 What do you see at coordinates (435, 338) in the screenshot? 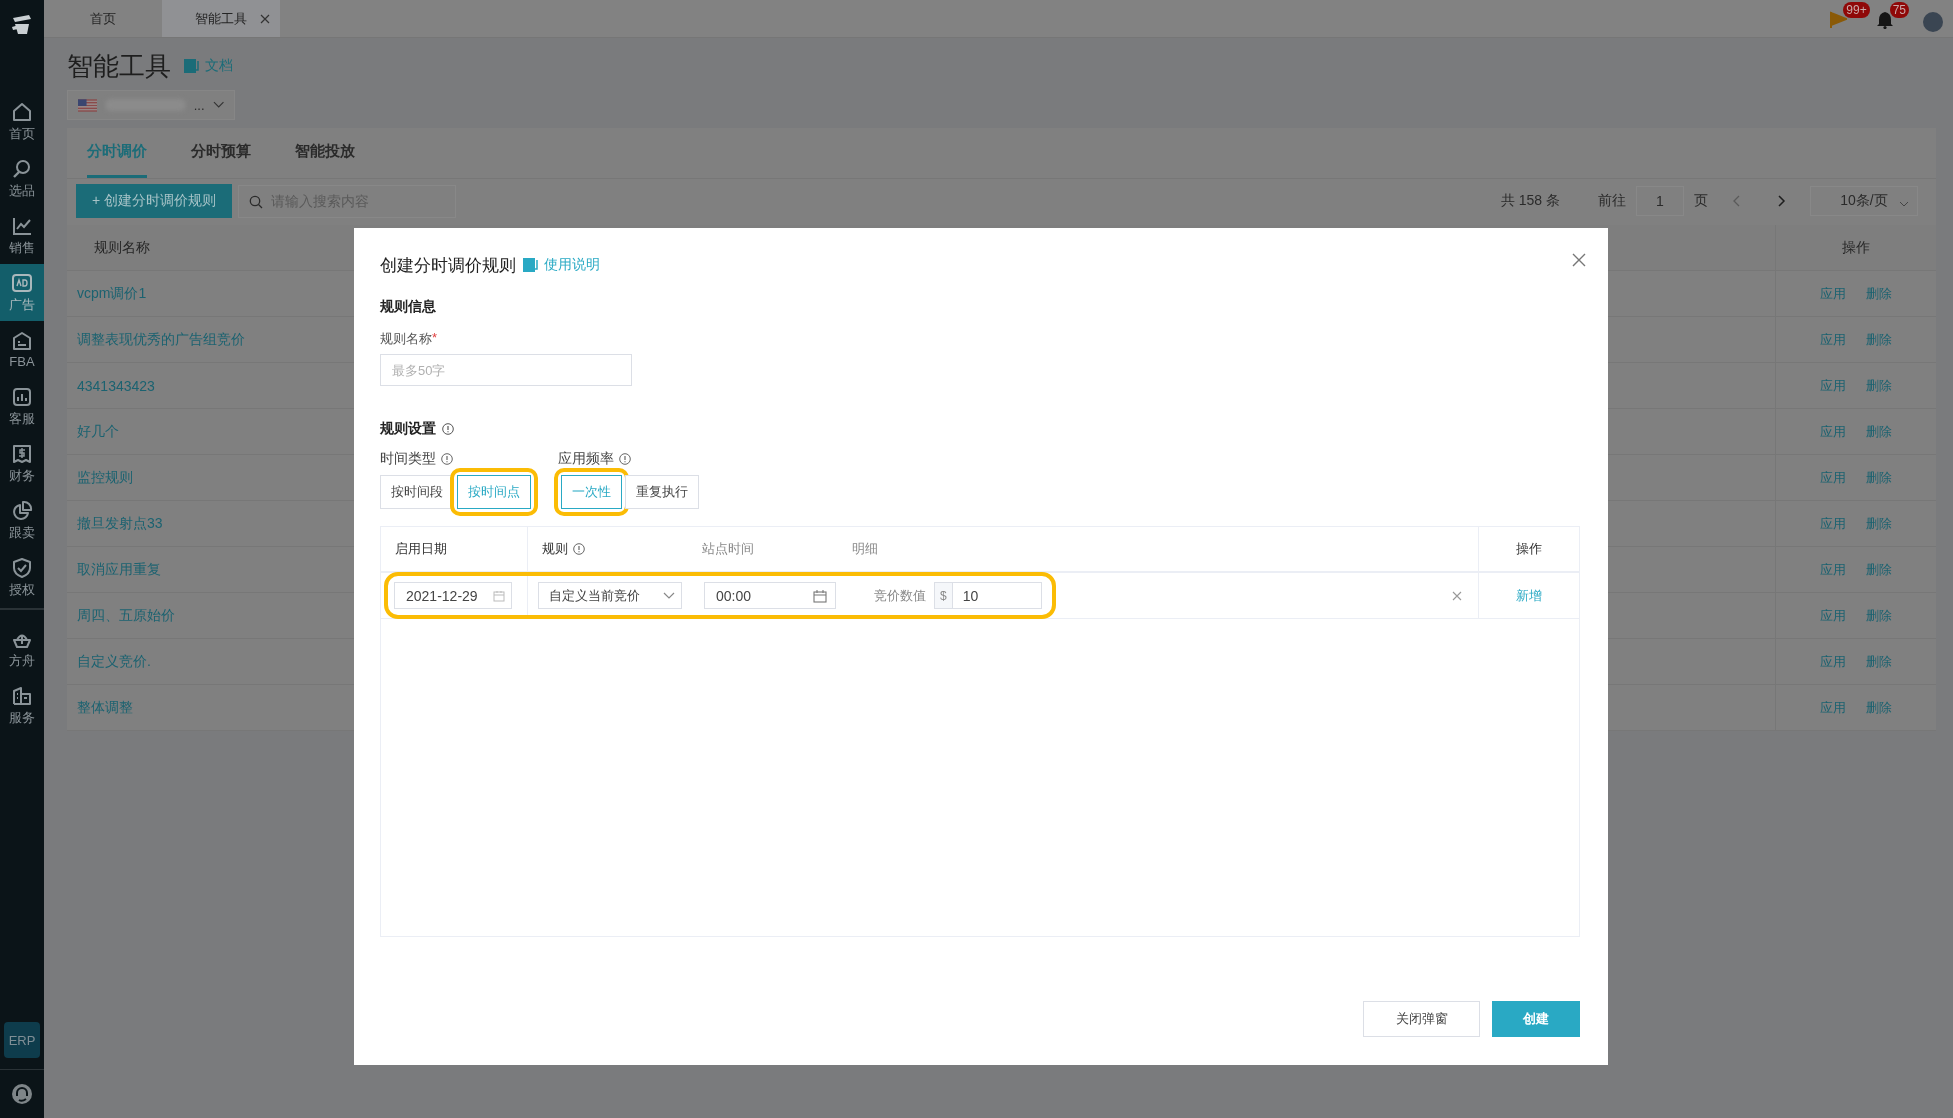
I see `required-asterisk: *` at bounding box center [435, 338].